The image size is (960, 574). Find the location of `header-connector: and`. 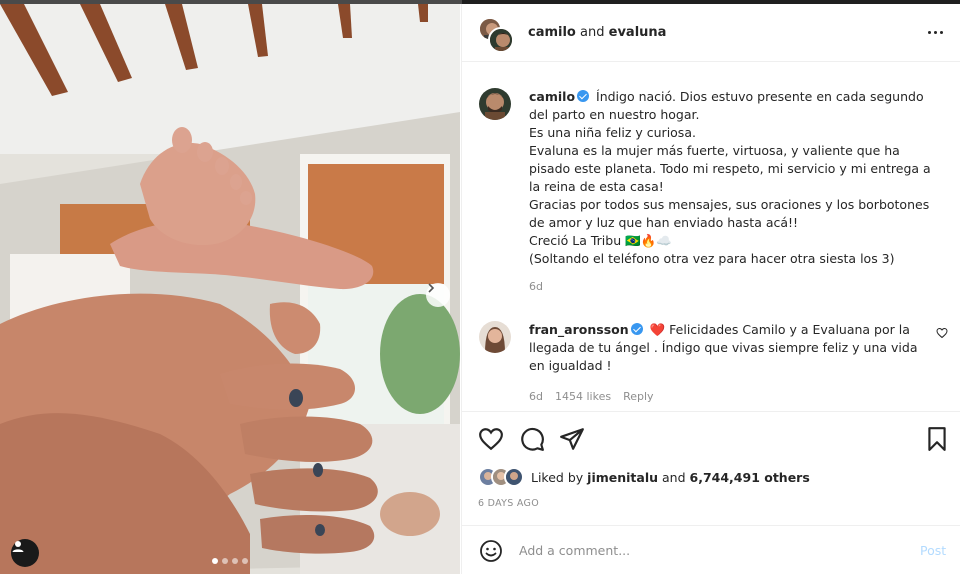

header-connector: and is located at coordinates (592, 32).